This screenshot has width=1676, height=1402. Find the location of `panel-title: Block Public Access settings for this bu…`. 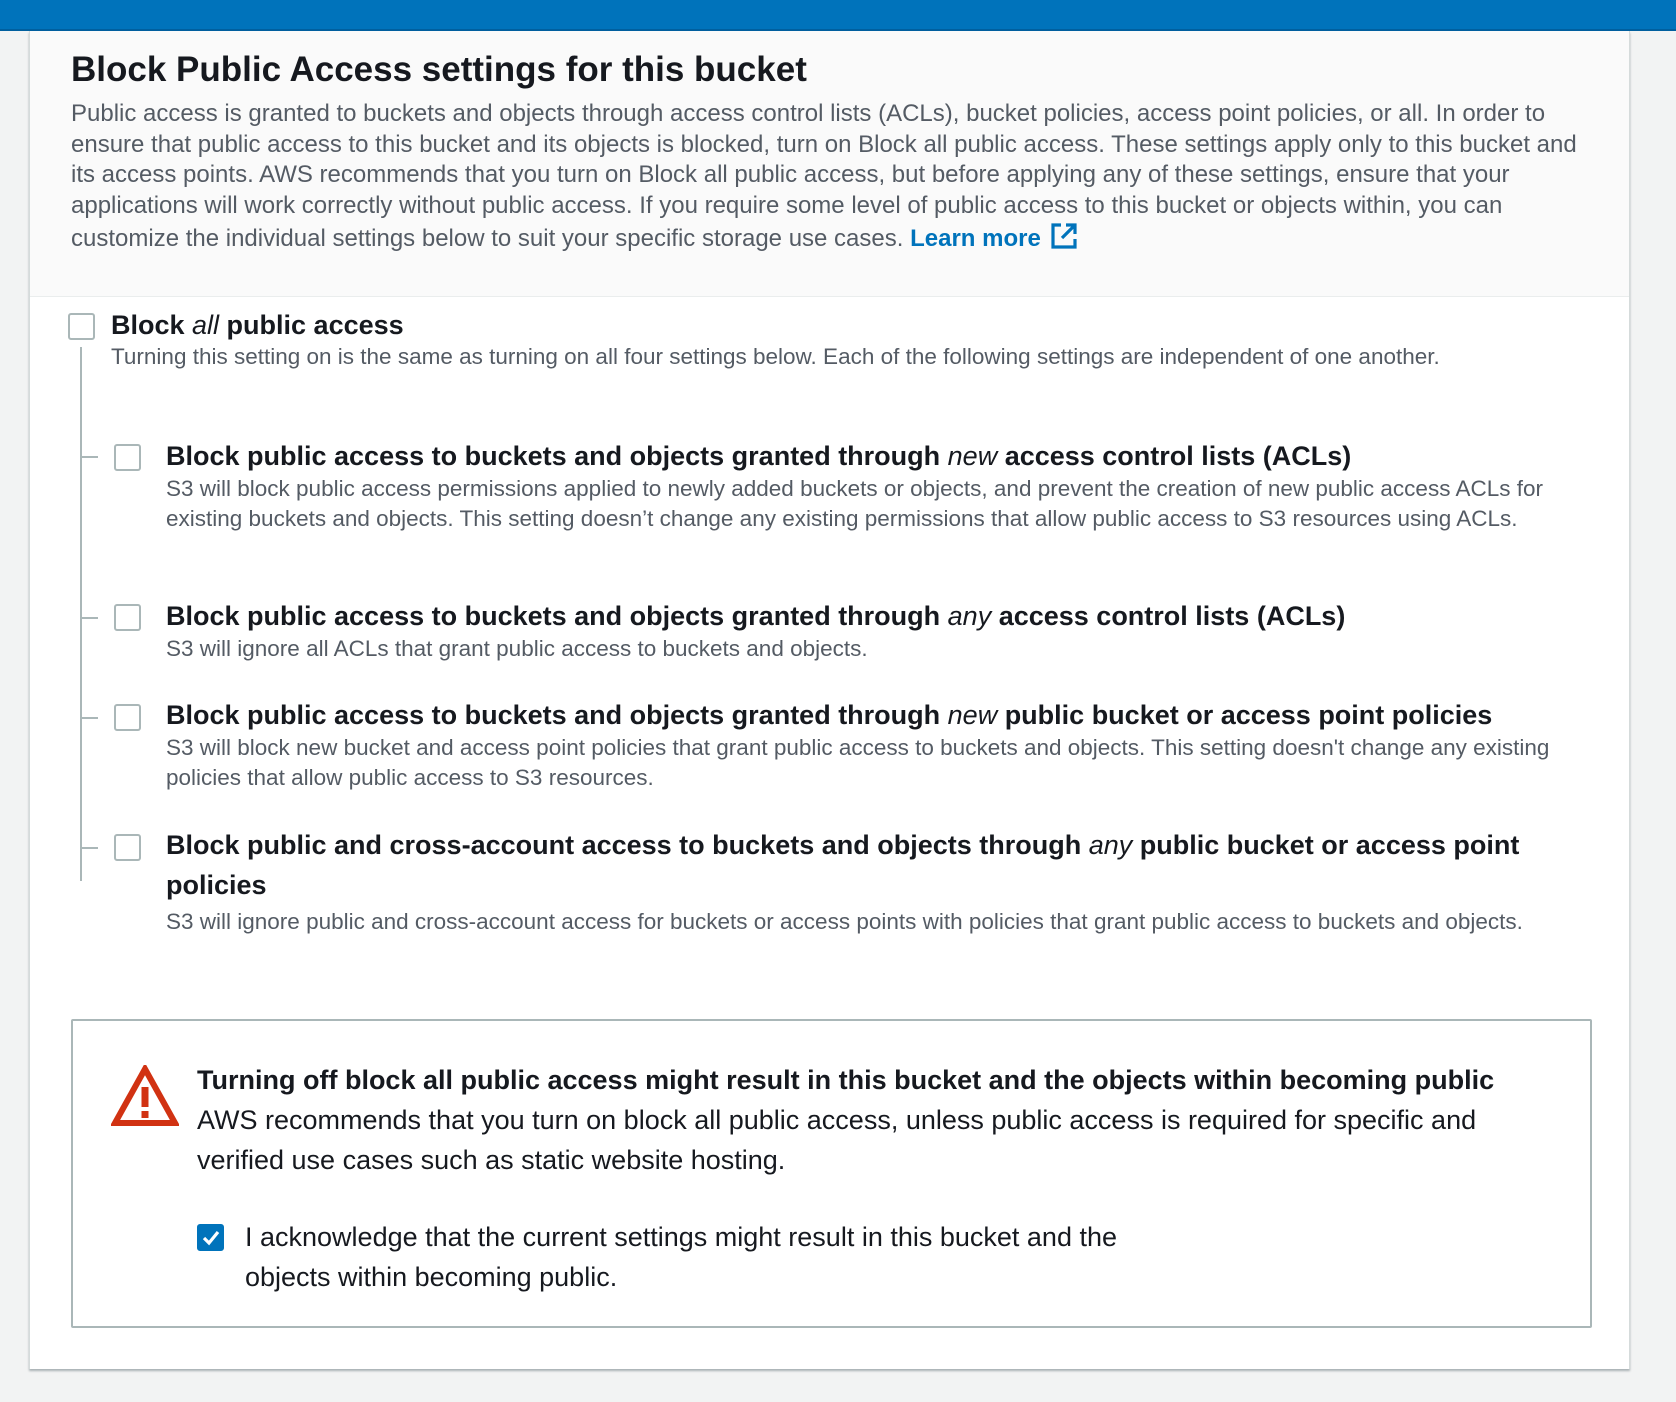

panel-title: Block Public Access settings for this bu… is located at coordinates (439, 69).